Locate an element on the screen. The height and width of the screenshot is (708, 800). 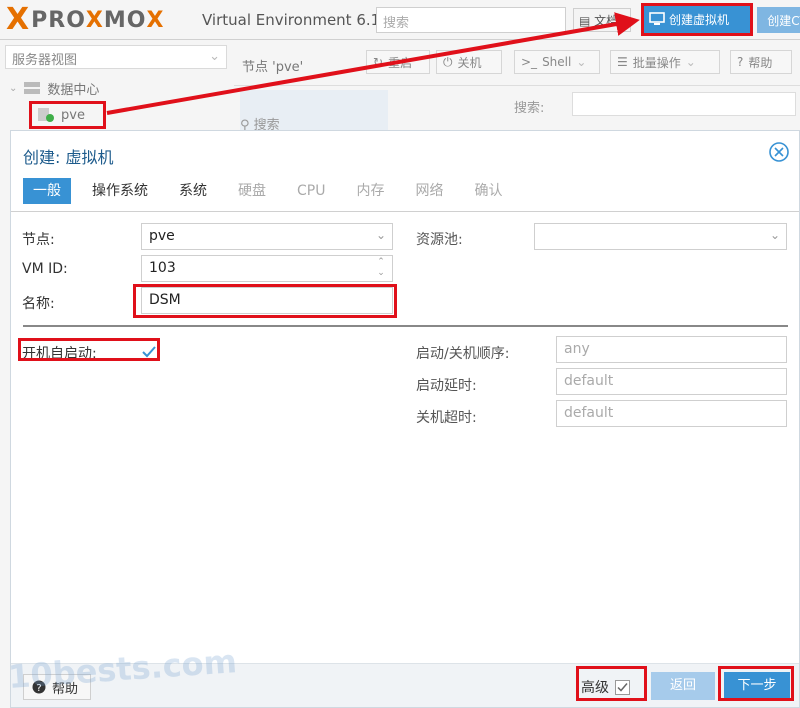
tree-item-datacenter: ⌄ 数据中心 is located at coordinates (116, 88).